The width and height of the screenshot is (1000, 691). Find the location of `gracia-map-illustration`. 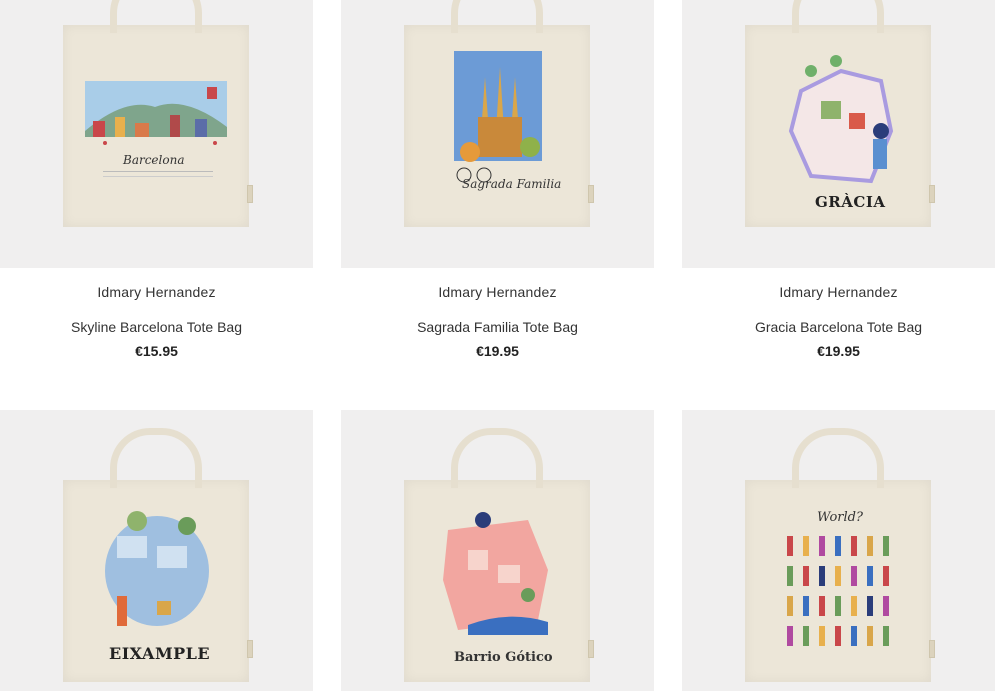

gracia-map-illustration is located at coordinates (841, 119).